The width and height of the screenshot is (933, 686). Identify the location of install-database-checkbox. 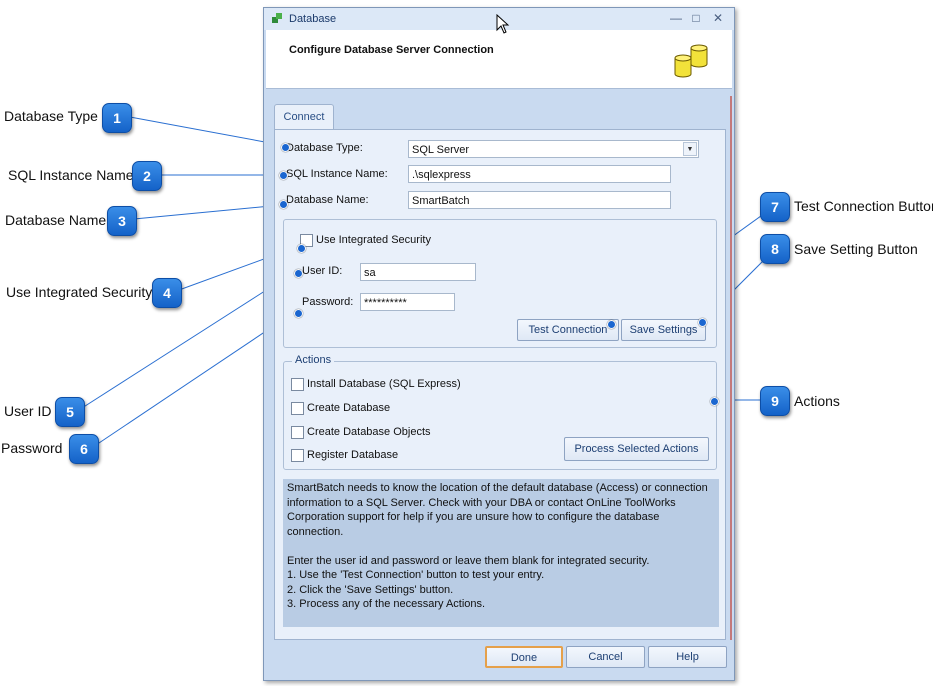
(297, 384).